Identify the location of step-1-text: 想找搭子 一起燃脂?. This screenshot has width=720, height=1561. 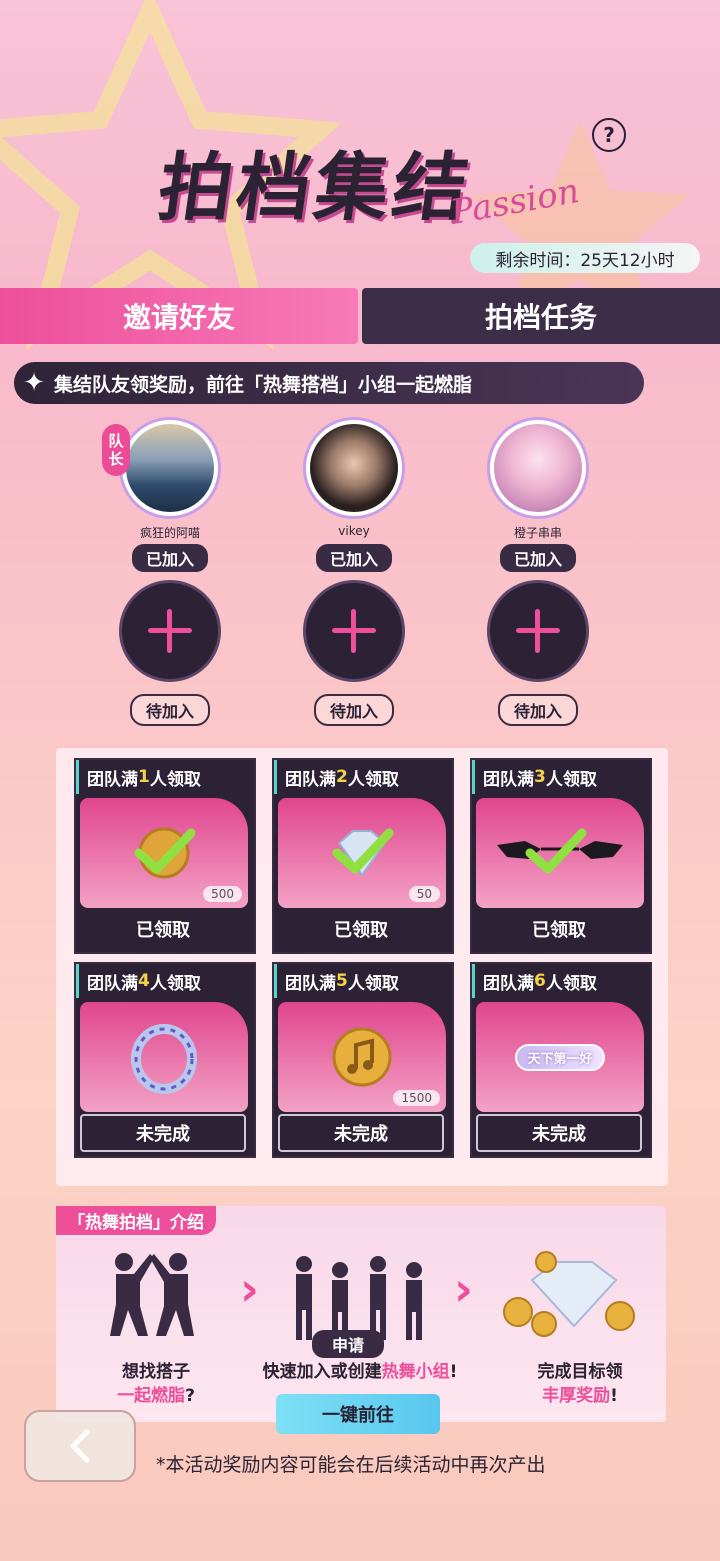
(156, 1384).